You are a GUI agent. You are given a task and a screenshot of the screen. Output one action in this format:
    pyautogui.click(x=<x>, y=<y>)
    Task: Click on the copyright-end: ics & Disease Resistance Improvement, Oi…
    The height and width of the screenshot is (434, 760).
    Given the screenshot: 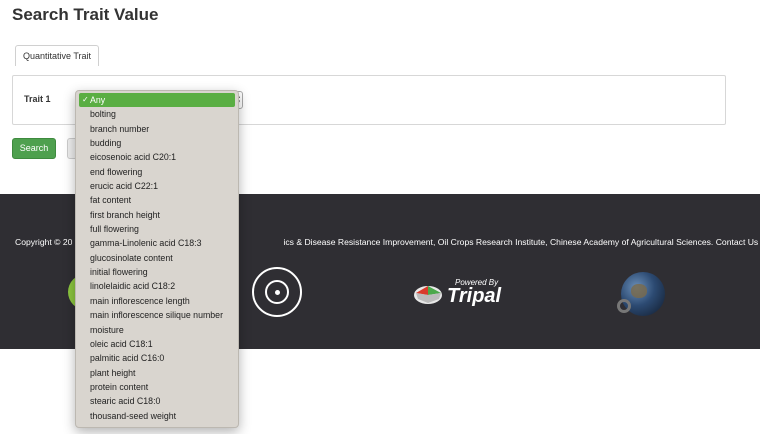 What is the action you would take?
    pyautogui.click(x=521, y=242)
    